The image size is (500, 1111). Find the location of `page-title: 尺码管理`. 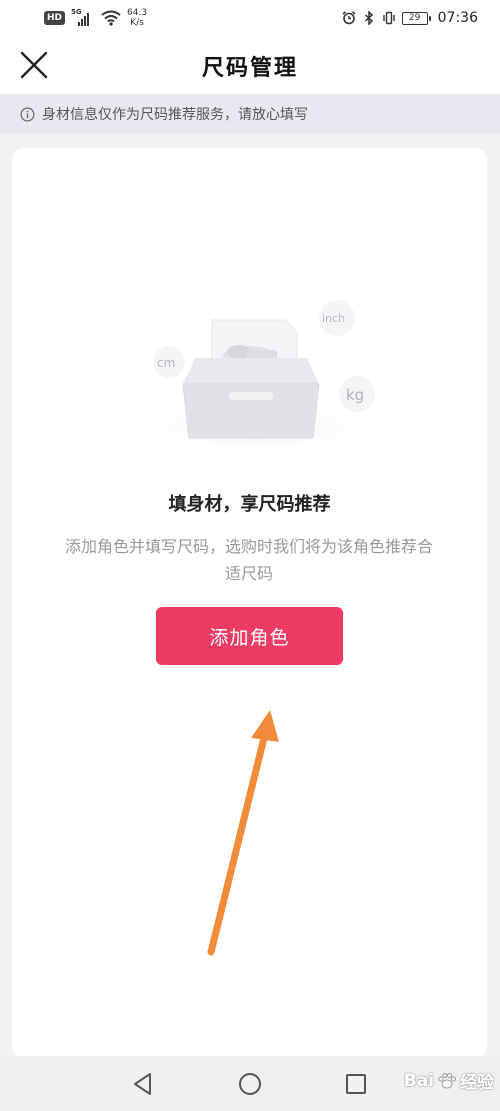

page-title: 尺码管理 is located at coordinates (249, 68).